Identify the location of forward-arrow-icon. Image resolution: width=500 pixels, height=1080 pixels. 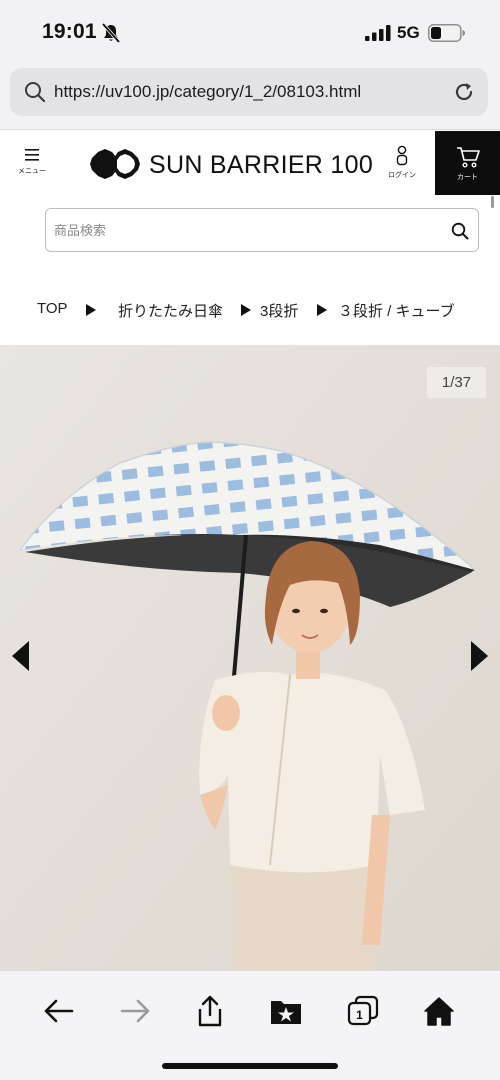
(135, 1011).